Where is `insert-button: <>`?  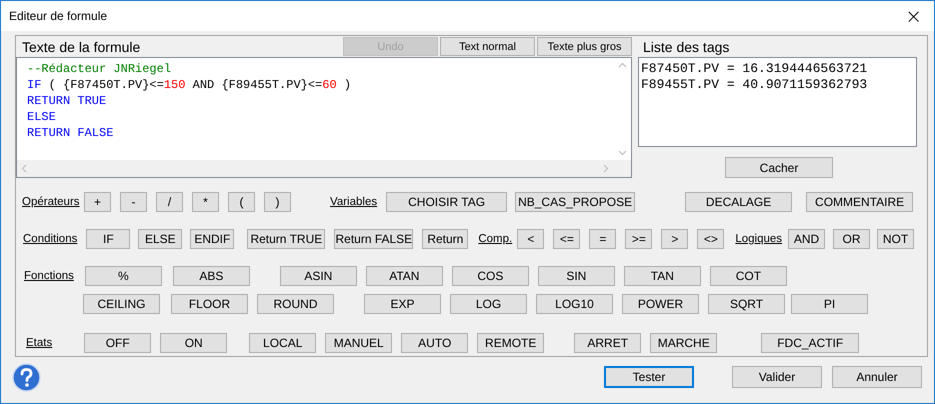 insert-button: <> is located at coordinates (710, 239).